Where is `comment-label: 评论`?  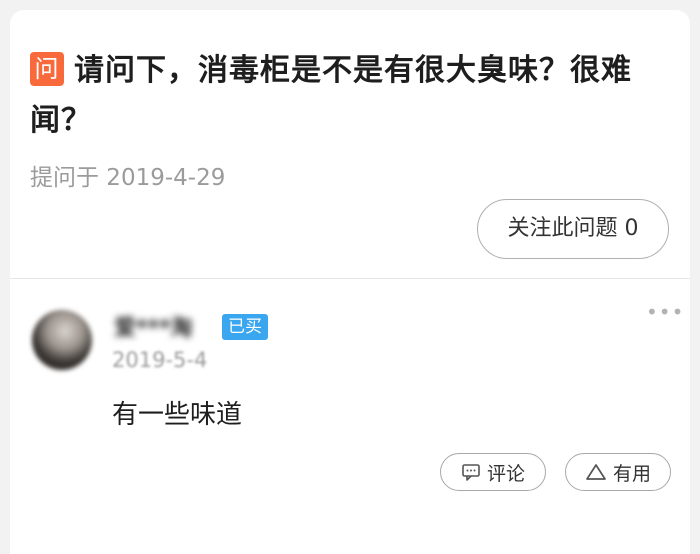
comment-label: 评论 is located at coordinates (505, 473).